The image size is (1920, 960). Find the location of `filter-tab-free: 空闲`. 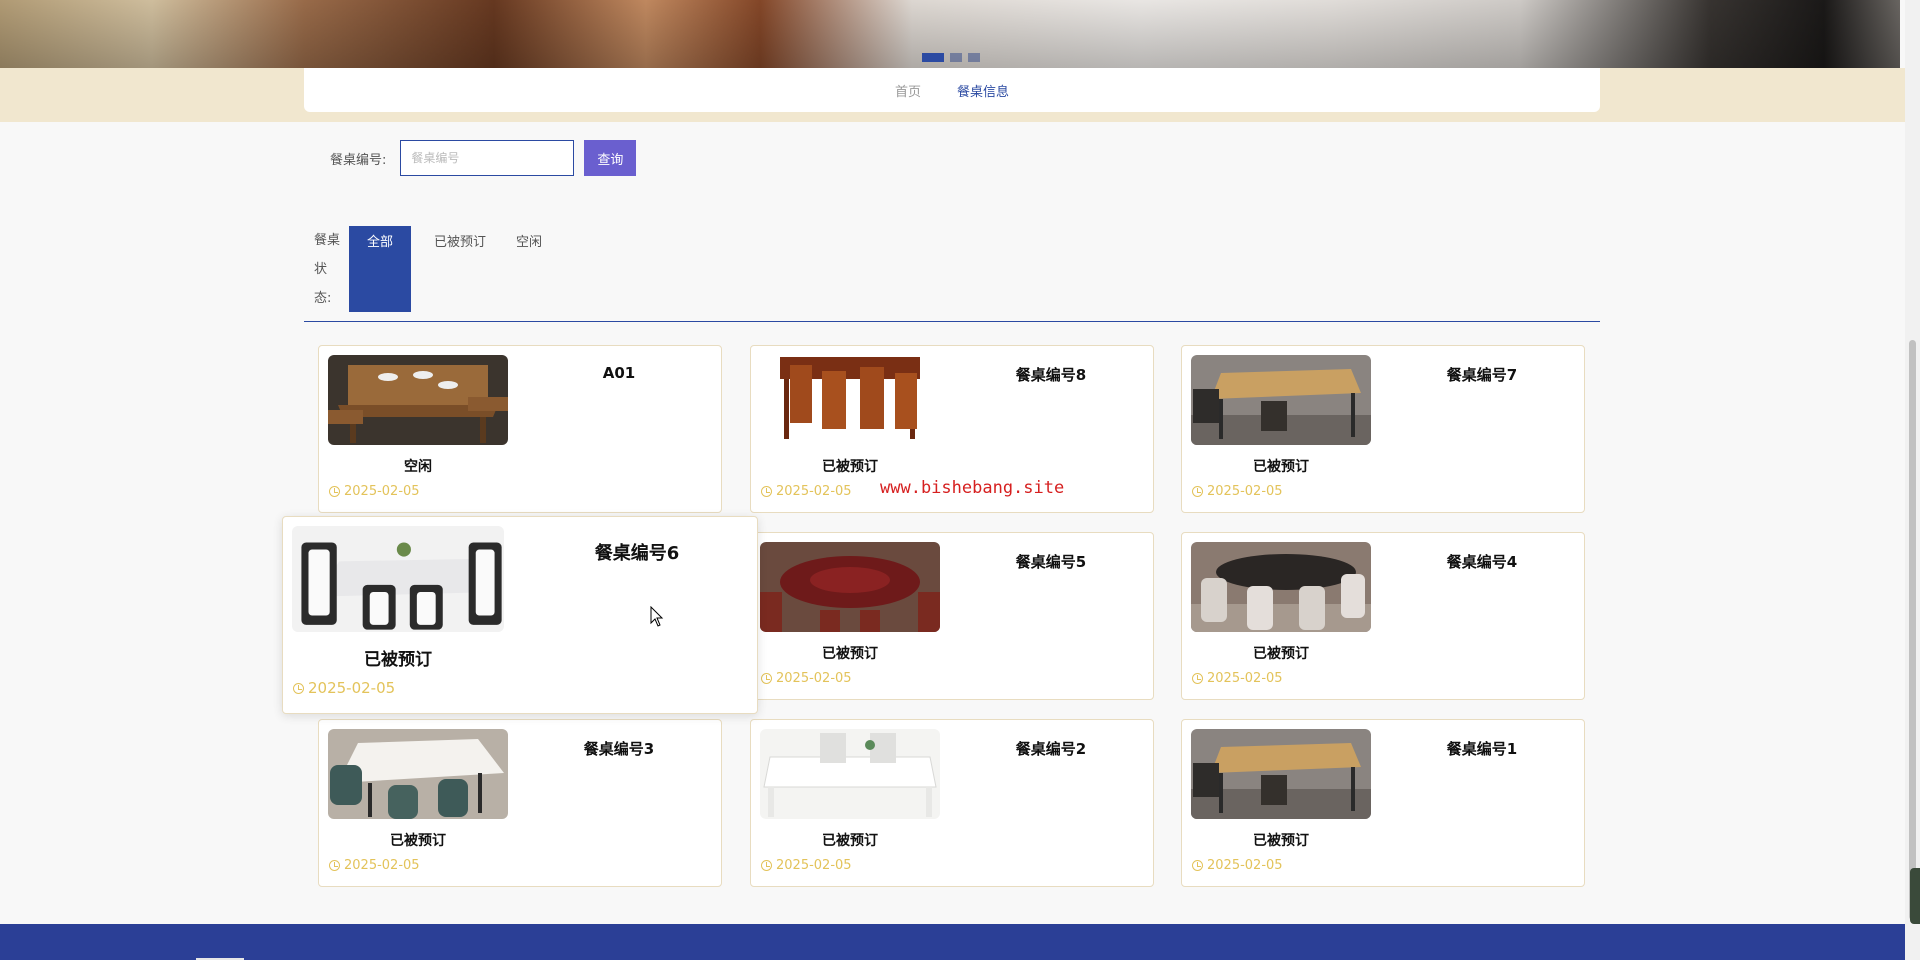

filter-tab-free: 空闲 is located at coordinates (529, 269).